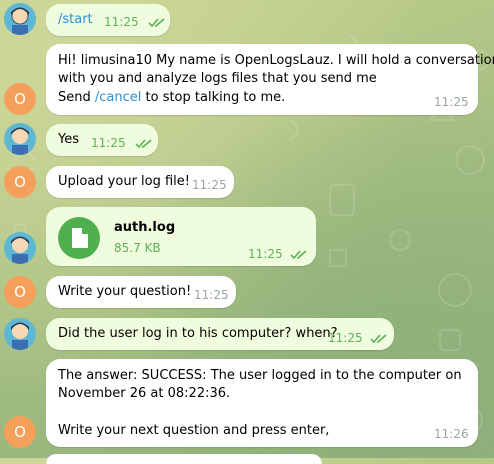 The height and width of the screenshot is (464, 494). I want to click on cancel-command-link: /cancel, so click(118, 97).